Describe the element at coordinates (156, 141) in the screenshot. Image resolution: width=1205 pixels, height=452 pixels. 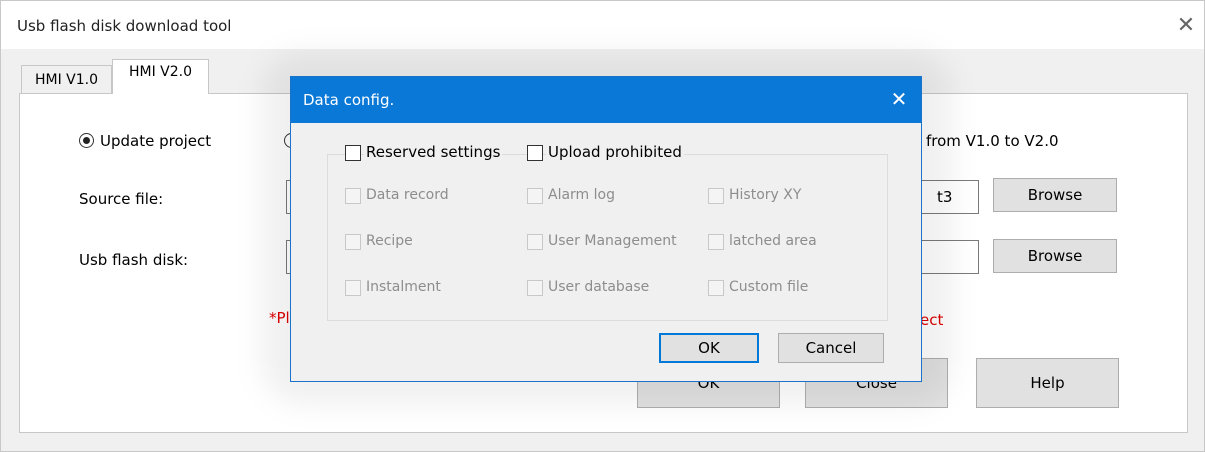
I see `update-project-label: Update project` at that location.